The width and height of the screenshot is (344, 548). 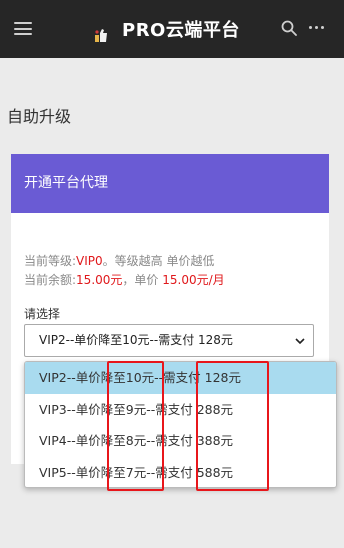 What do you see at coordinates (101, 35) in the screenshot?
I see `logo-icon` at bounding box center [101, 35].